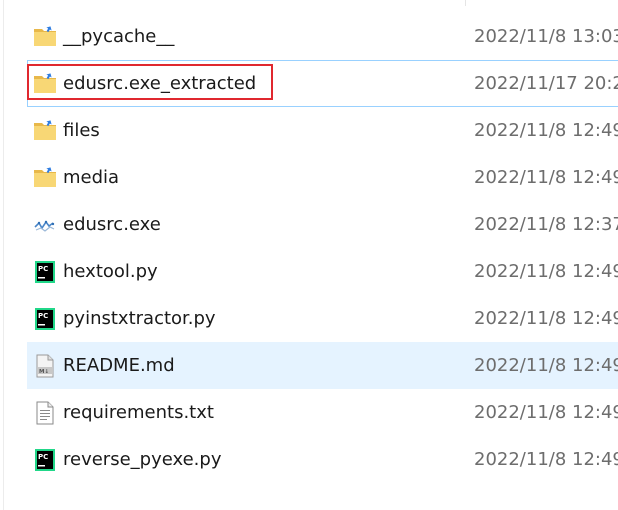 This screenshot has width=618, height=510. What do you see at coordinates (322, 412) in the screenshot?
I see `file-row-requirements: requirements.txt 2022/11/8 12:49` at bounding box center [322, 412].